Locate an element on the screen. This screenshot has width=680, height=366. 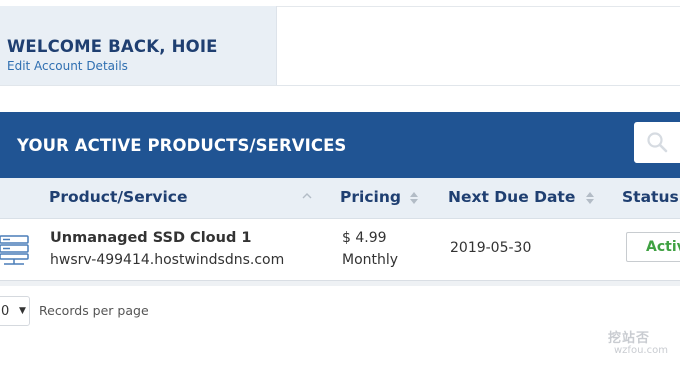
search-input is located at coordinates (657, 142).